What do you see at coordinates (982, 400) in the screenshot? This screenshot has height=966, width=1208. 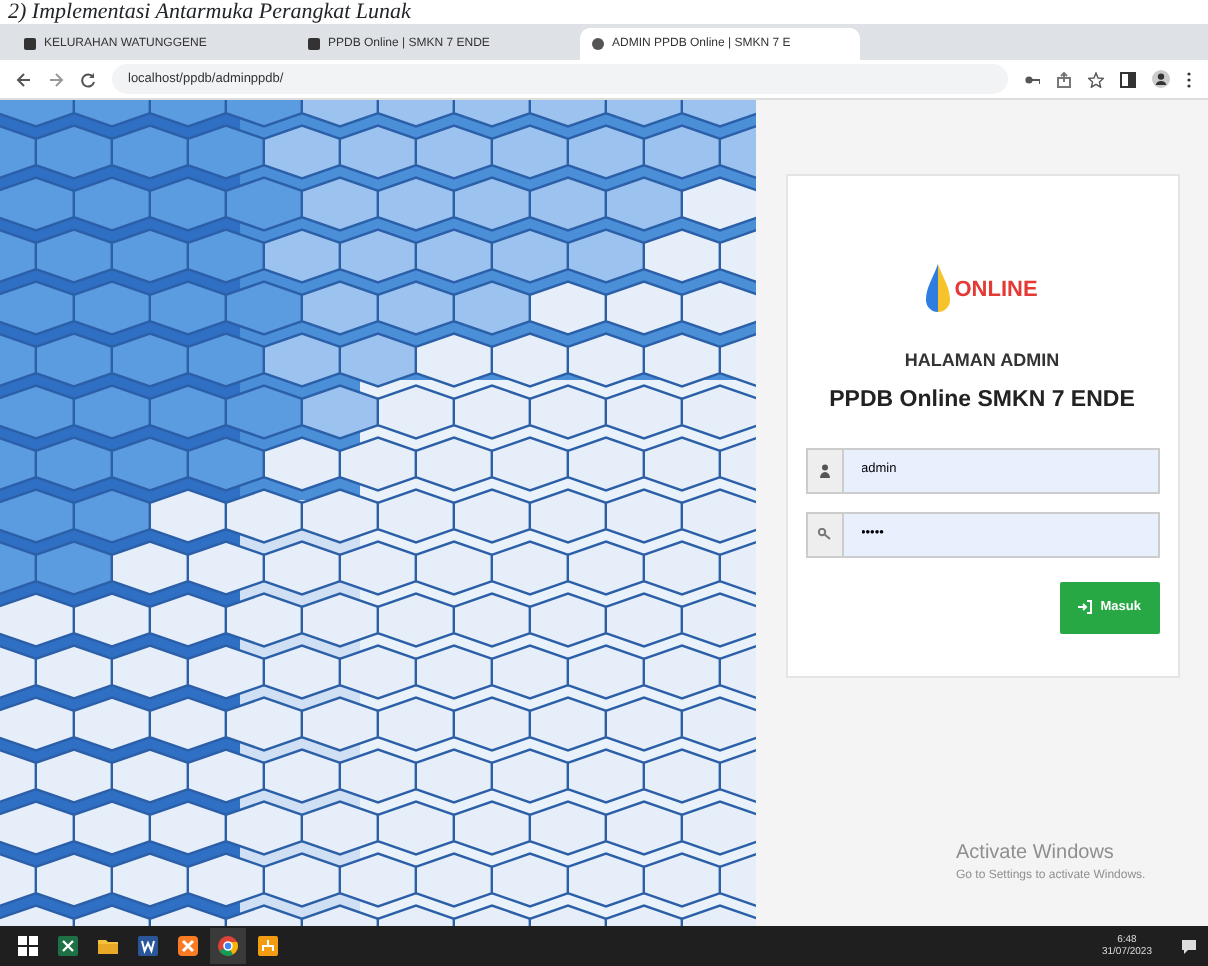 I see `page-title: PPDB Online SMKN 7 ENDE` at bounding box center [982, 400].